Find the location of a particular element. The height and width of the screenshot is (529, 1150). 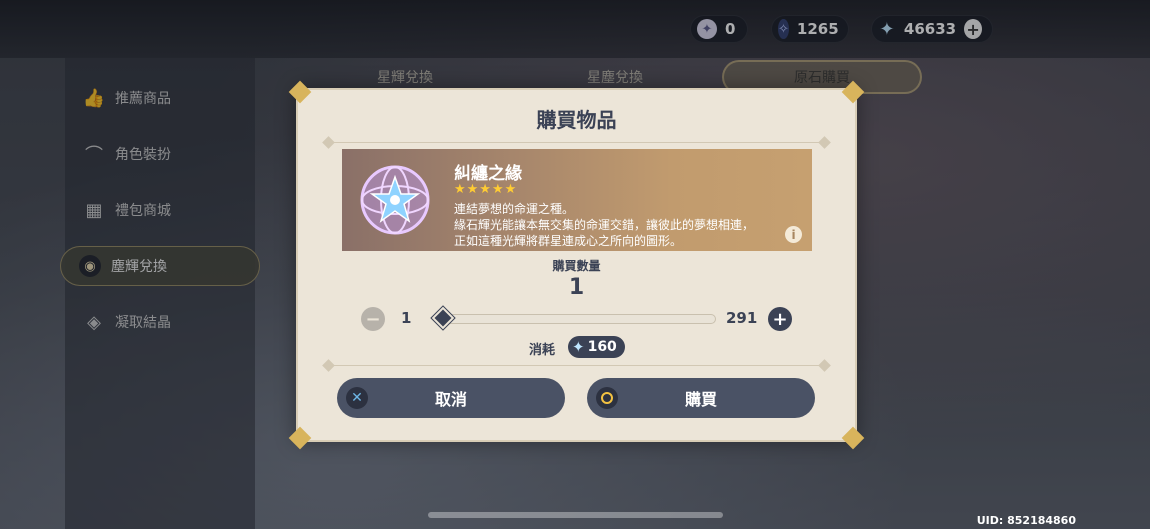

cancel-x-icon: ✕ is located at coordinates (357, 398).